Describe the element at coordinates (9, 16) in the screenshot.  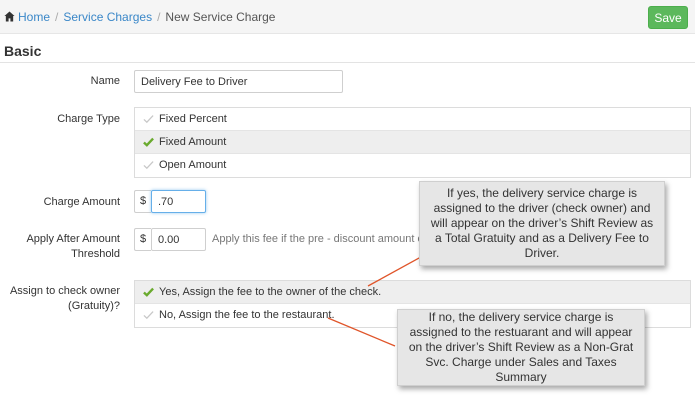
I see `home-icon` at that location.